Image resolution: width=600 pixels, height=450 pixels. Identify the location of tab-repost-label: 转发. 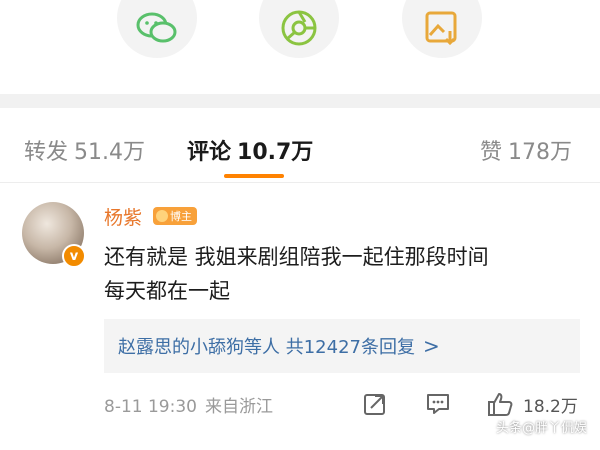
(46, 152).